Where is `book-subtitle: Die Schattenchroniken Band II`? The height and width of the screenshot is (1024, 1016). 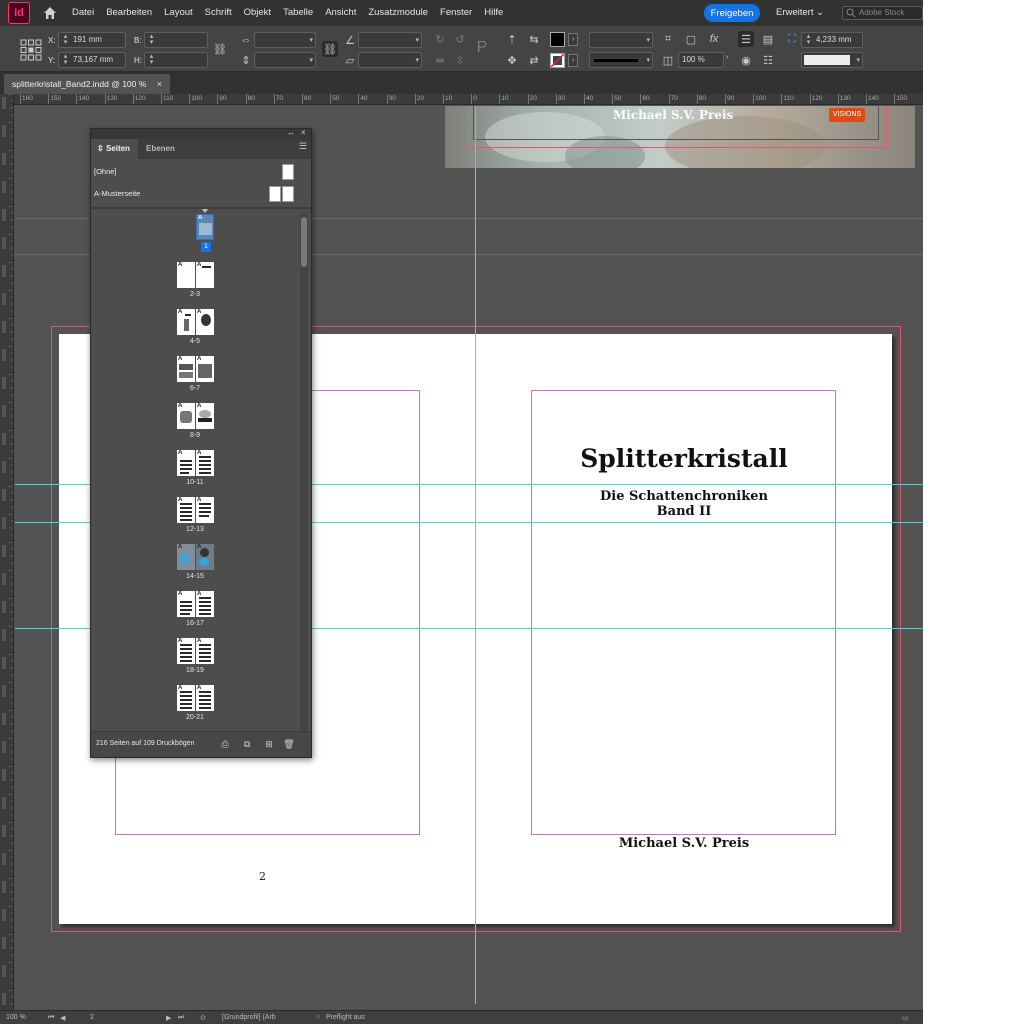 book-subtitle: Die Schattenchroniken Band II is located at coordinates (684, 504).